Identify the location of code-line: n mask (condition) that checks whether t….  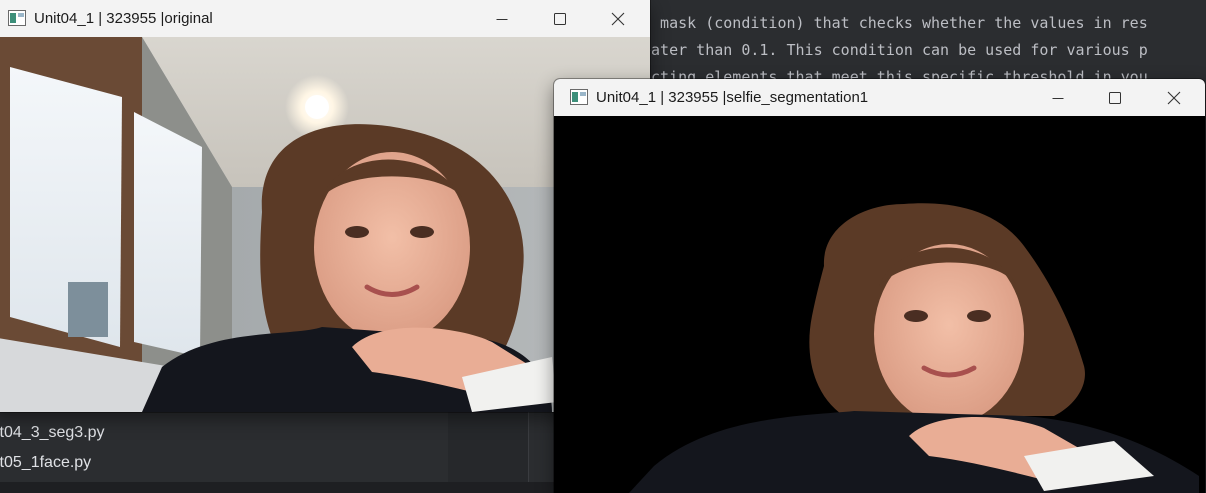
(899, 23).